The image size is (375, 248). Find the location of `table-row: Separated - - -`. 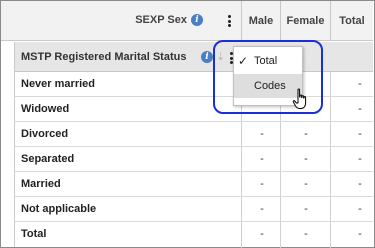

table-row: Separated - - - is located at coordinates (193, 159).